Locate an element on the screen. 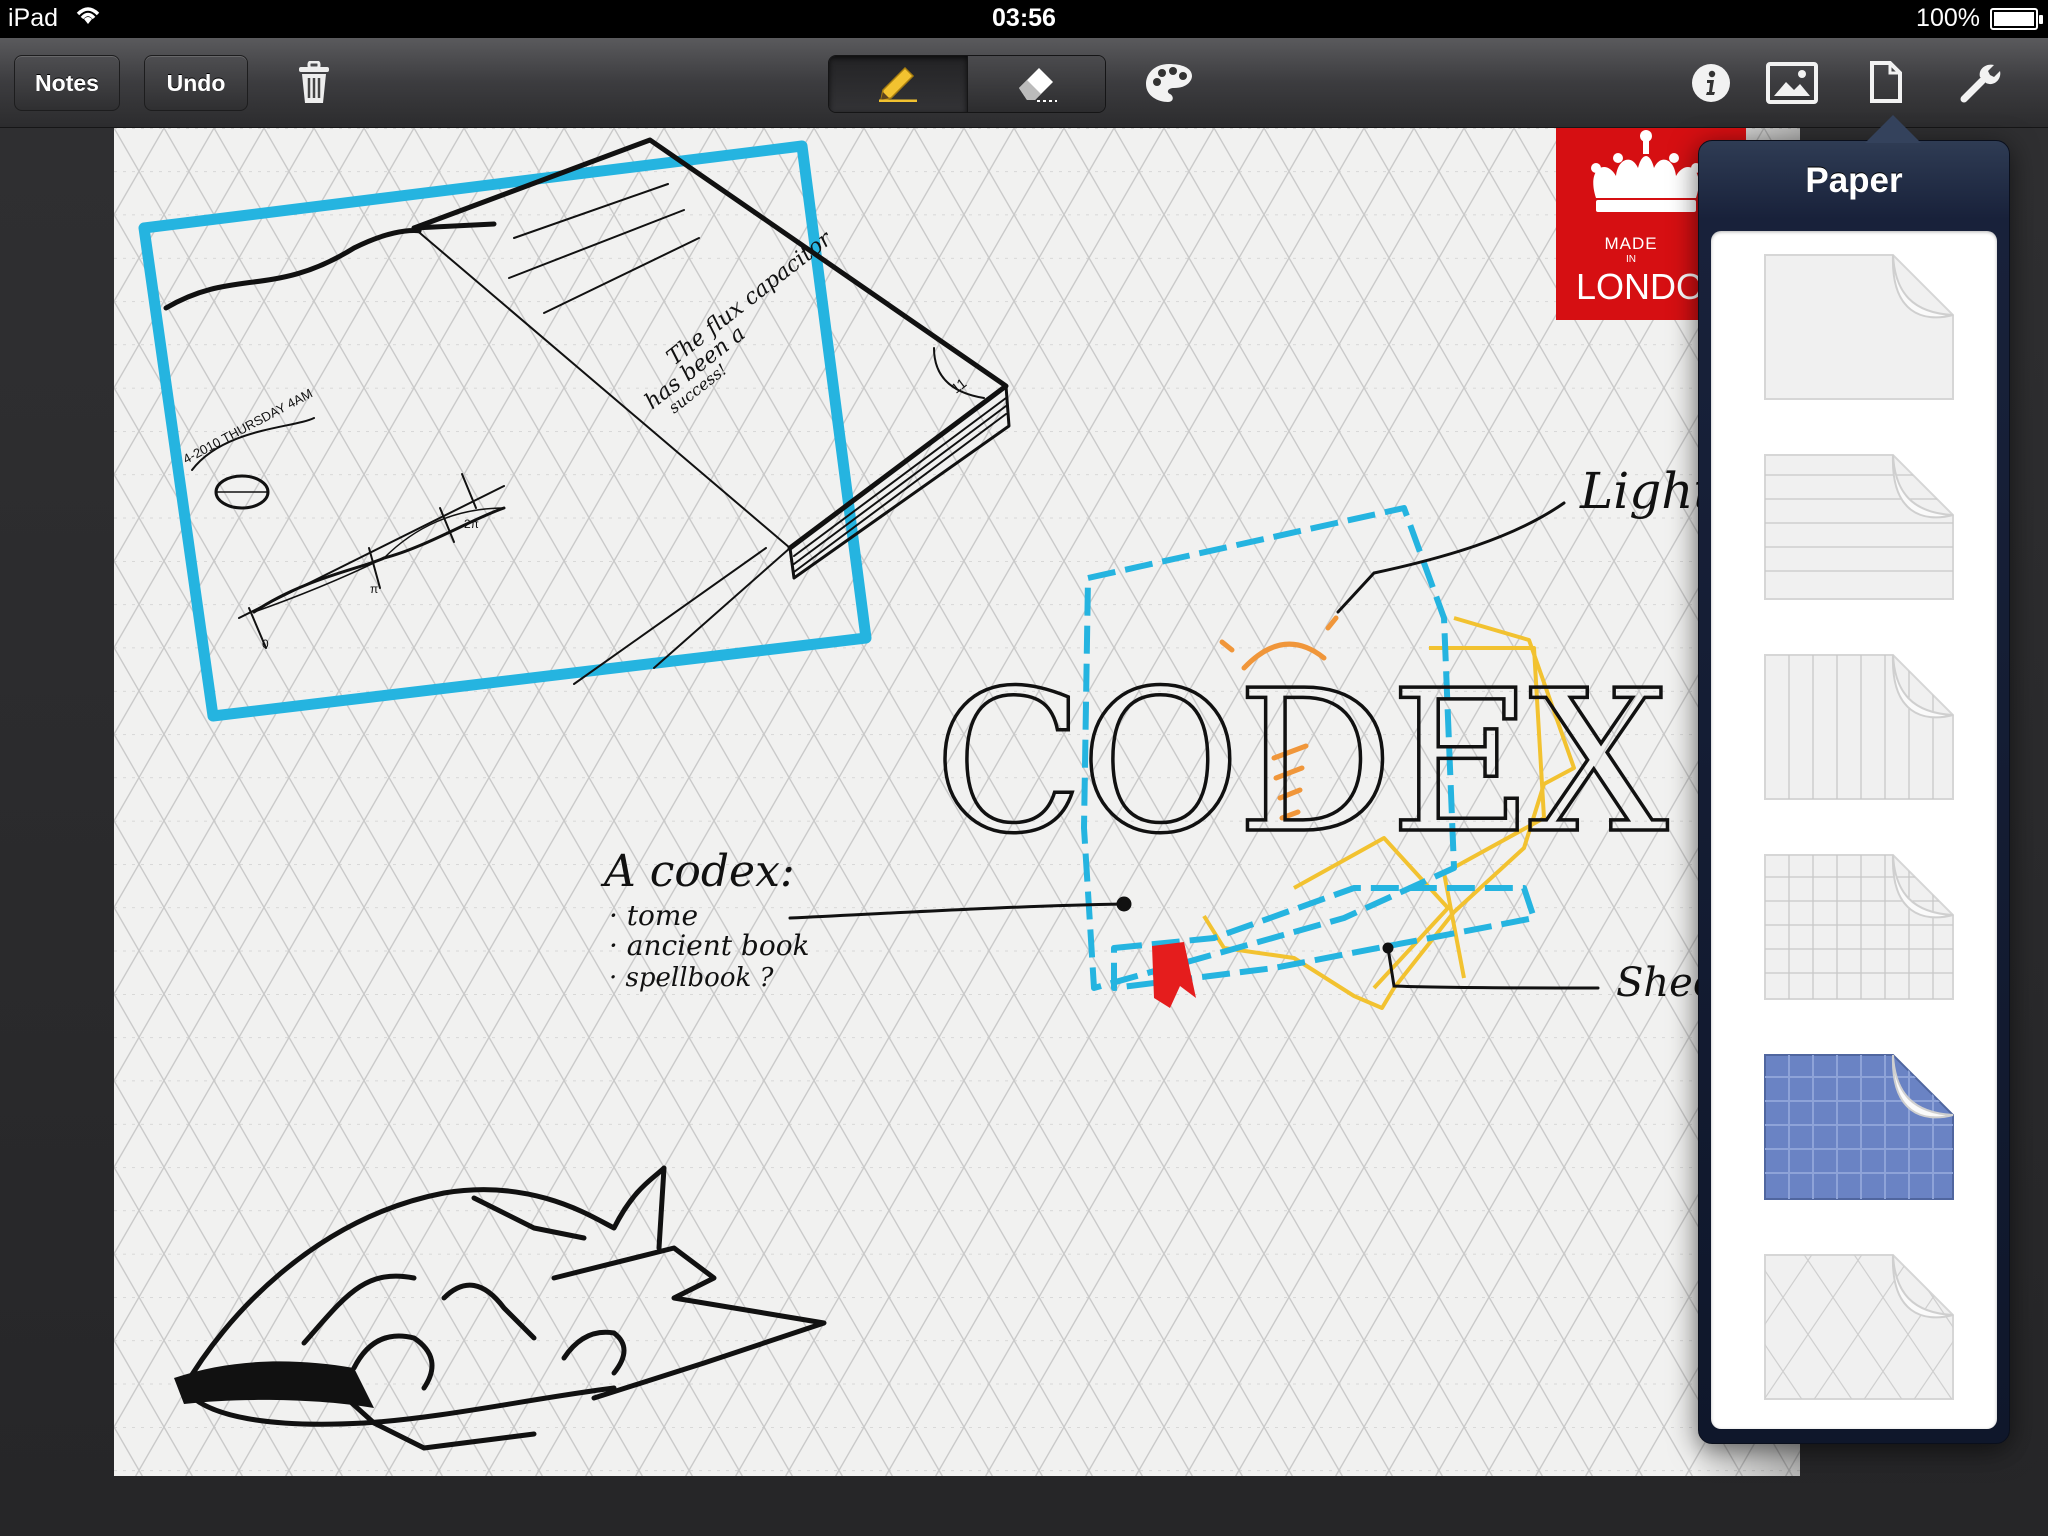 This screenshot has width=2048, height=1536. image-icon is located at coordinates (1792, 83).